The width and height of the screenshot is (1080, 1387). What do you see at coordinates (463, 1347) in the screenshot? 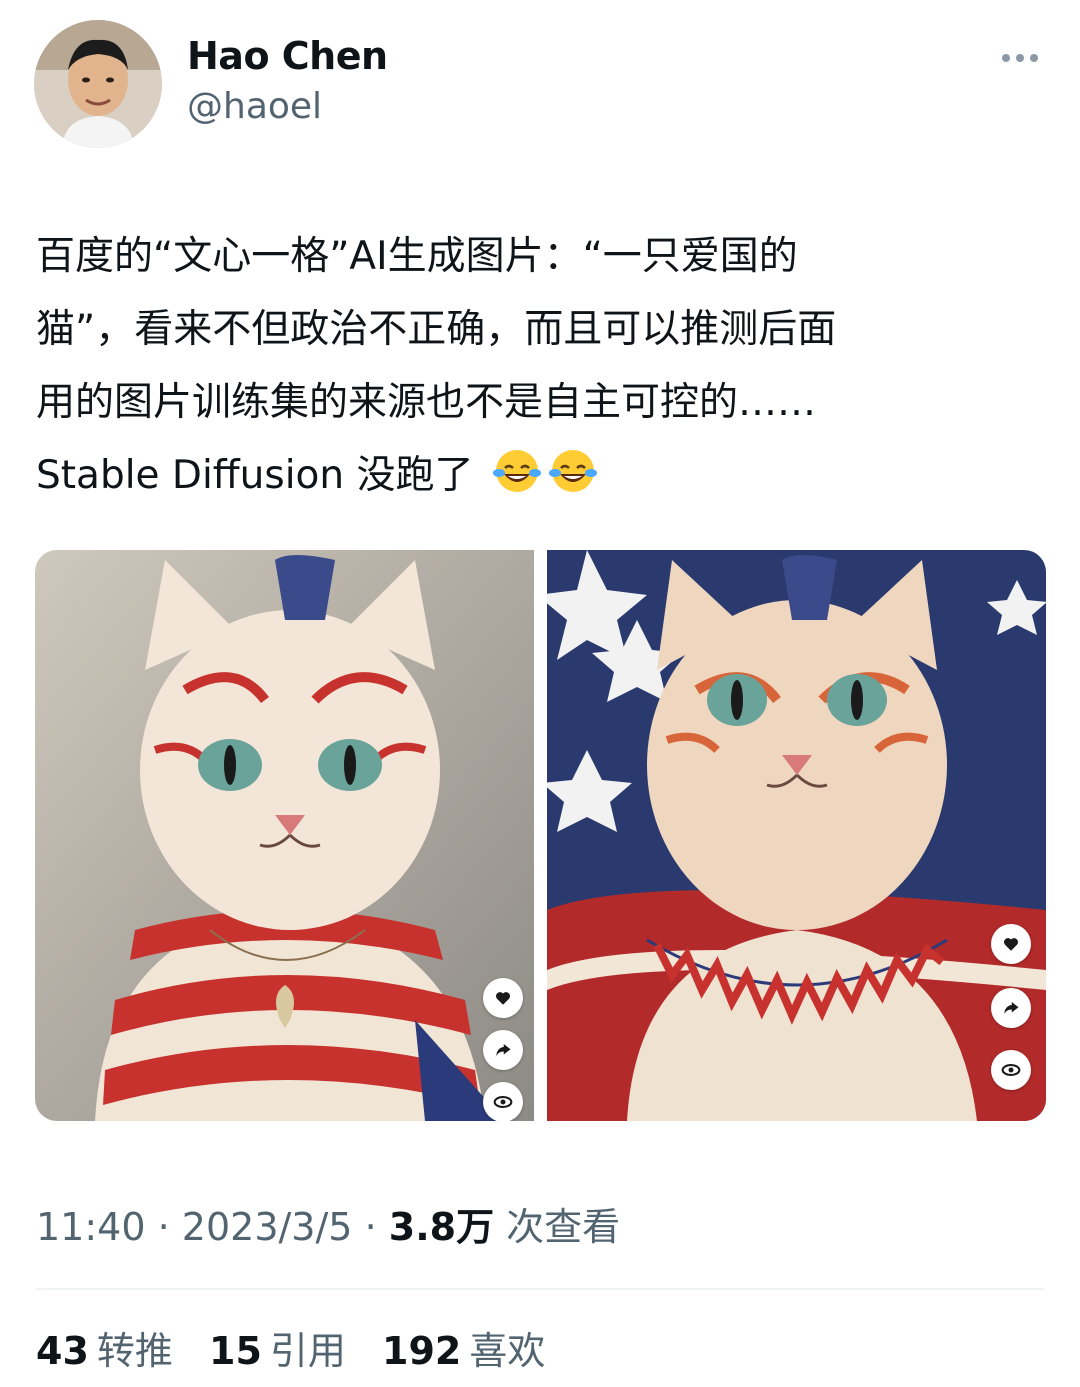
I see `likes-stat: 192 喜欢` at bounding box center [463, 1347].